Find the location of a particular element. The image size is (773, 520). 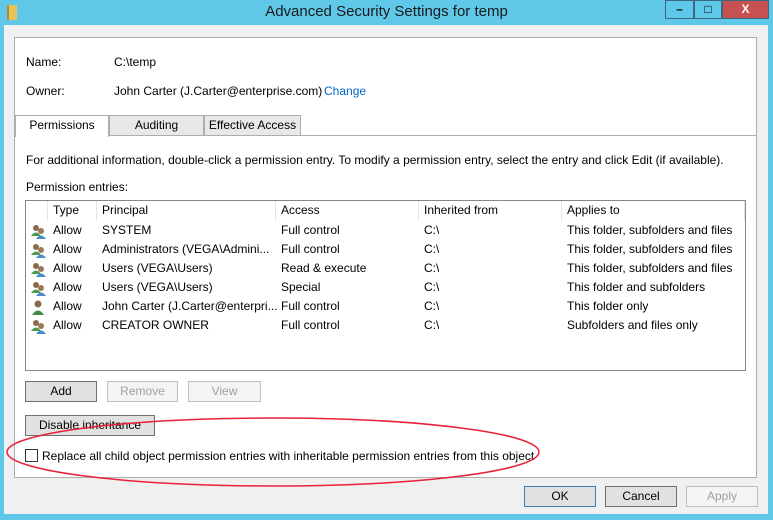

change-owner-link: Change is located at coordinates (345, 91).